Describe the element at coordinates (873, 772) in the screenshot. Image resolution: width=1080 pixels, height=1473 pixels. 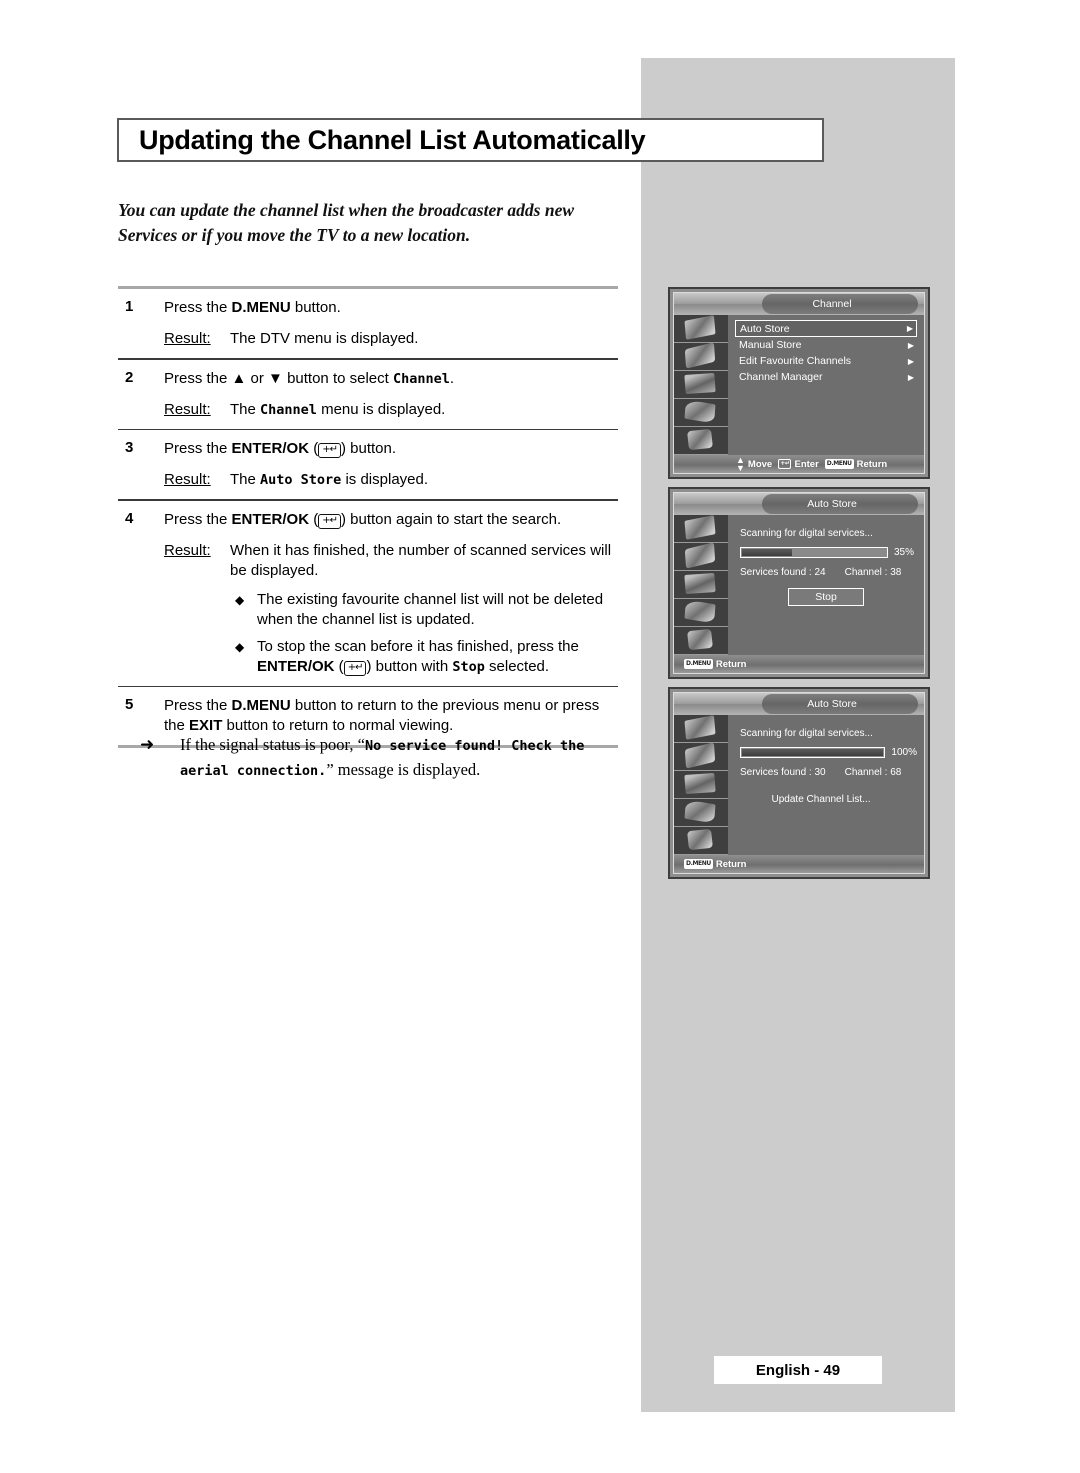
I see `osd-3-channel: Channel : 68` at that location.